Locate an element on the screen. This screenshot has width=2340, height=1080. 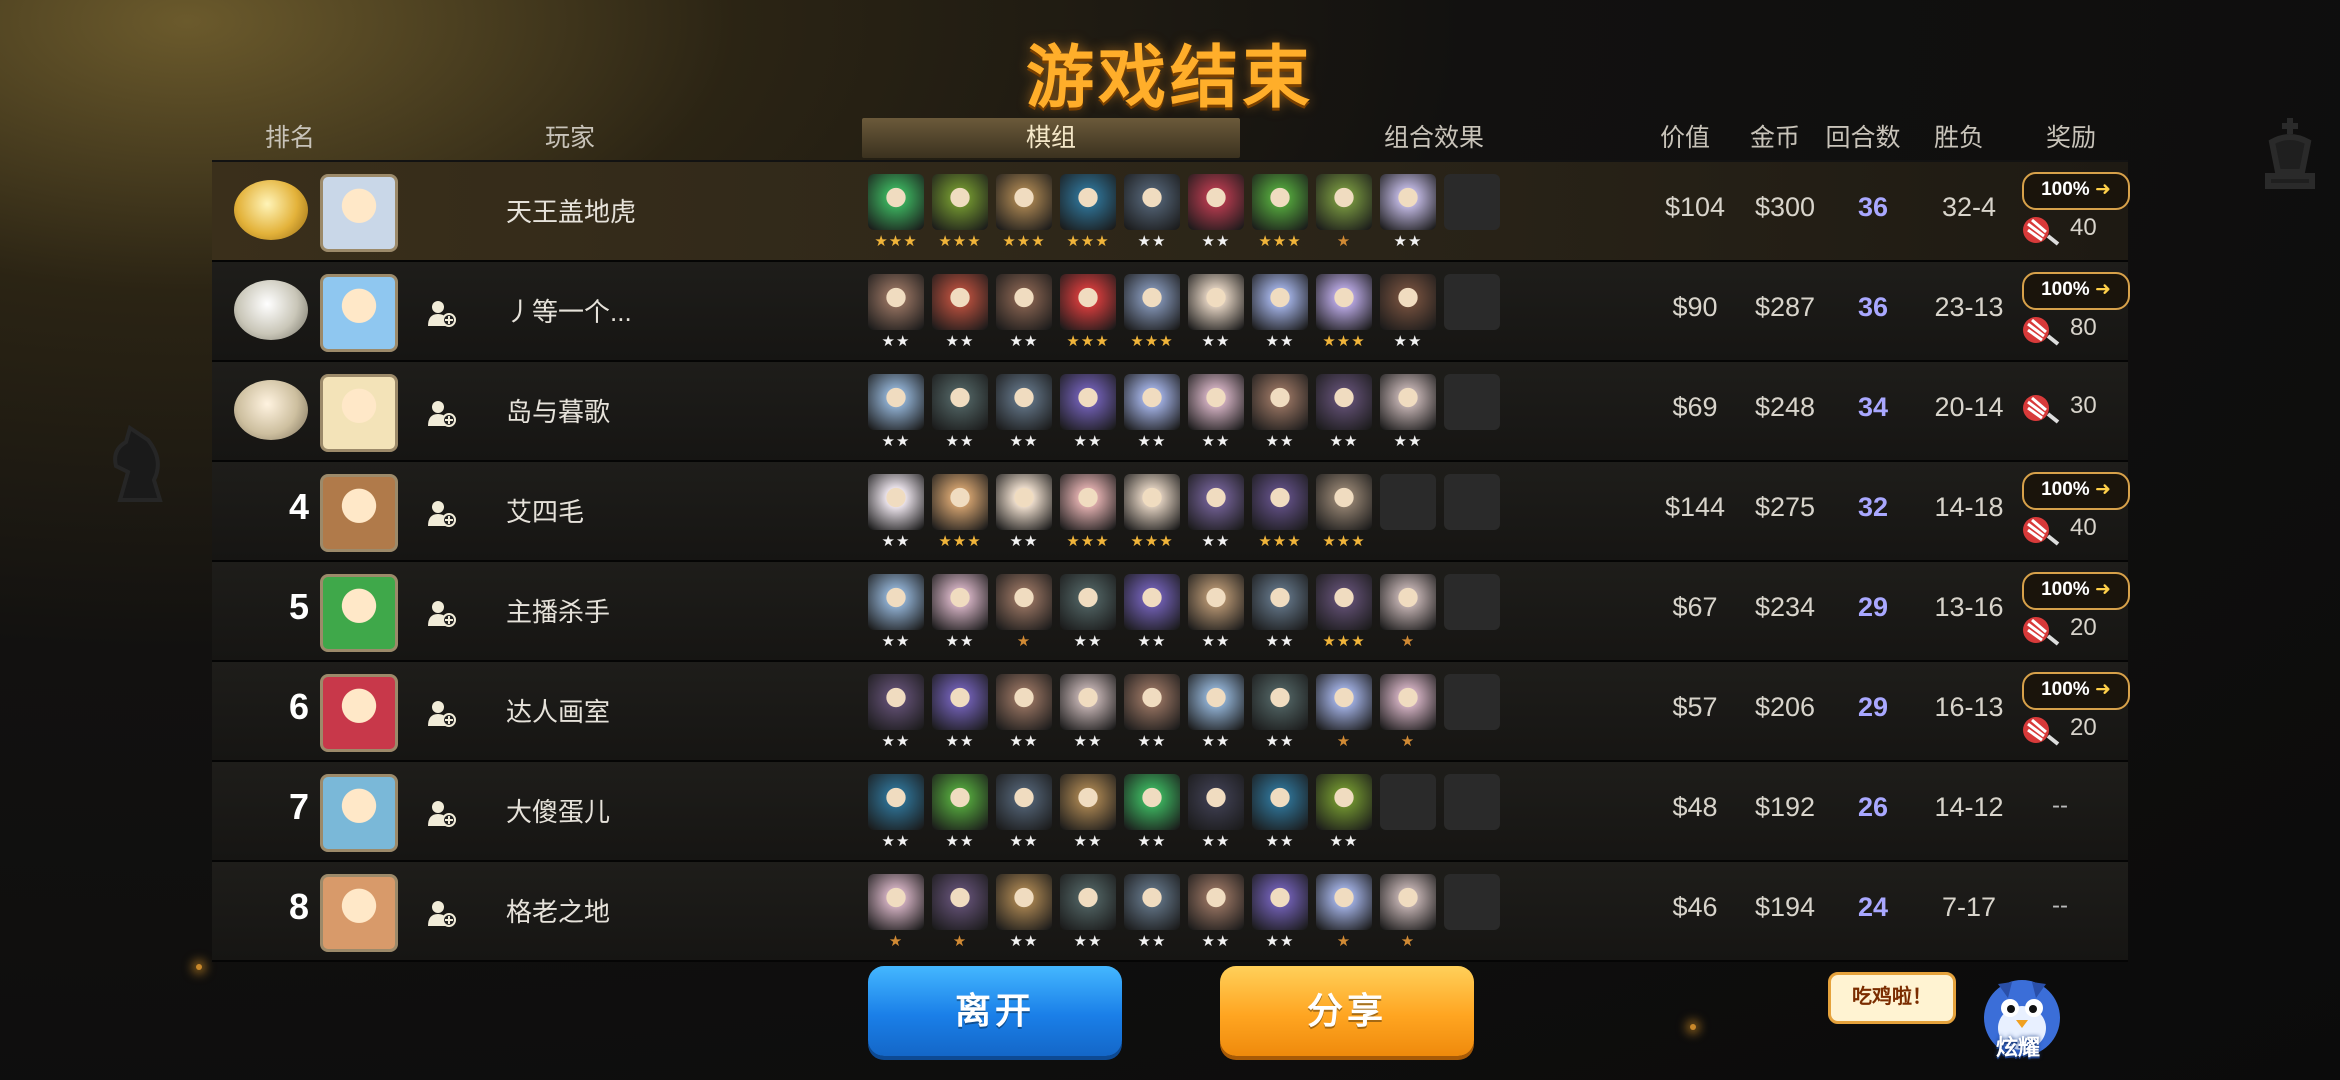
tab-synergy: 组合效果 is located at coordinates (1434, 138).